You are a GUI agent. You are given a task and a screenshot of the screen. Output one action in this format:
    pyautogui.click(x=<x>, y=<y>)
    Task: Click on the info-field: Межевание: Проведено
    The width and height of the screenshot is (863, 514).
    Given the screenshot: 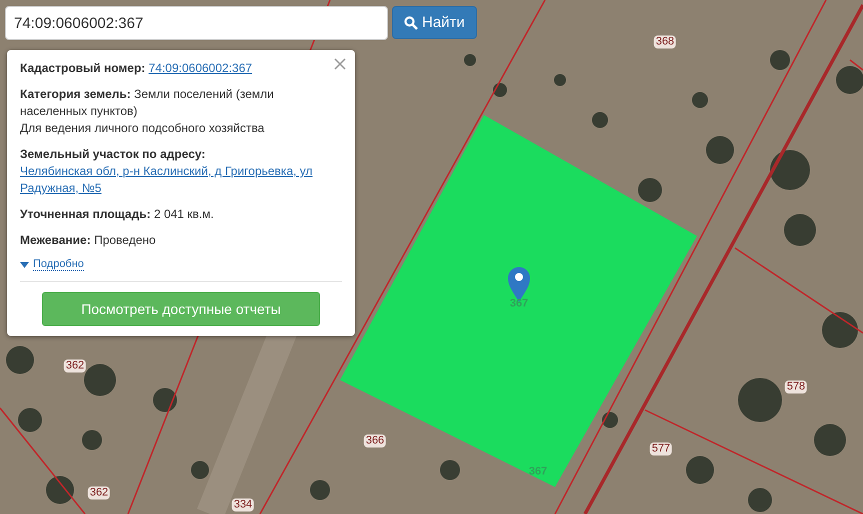 What is the action you would take?
    pyautogui.click(x=171, y=240)
    